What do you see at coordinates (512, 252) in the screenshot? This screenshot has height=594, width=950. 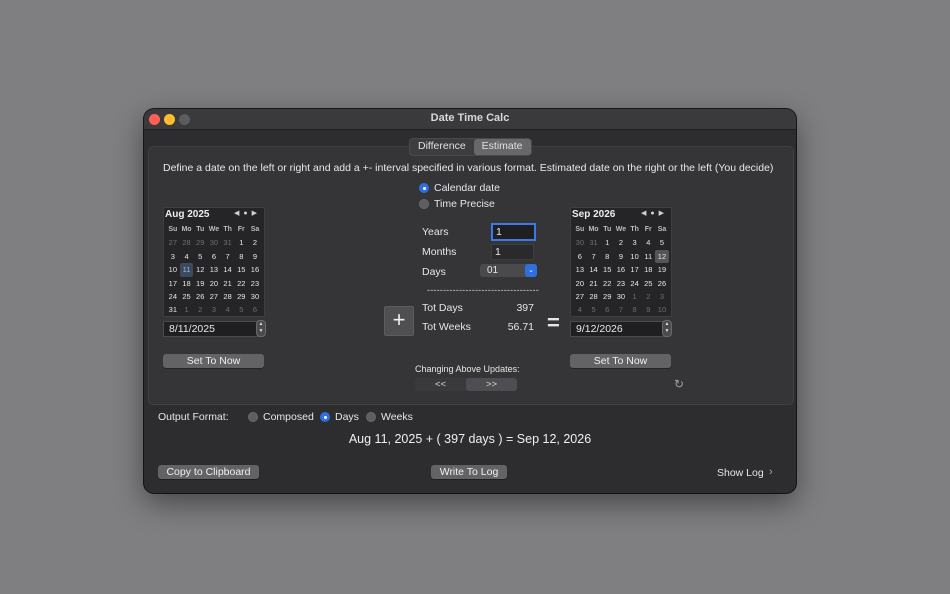 I see `months-input: 1` at bounding box center [512, 252].